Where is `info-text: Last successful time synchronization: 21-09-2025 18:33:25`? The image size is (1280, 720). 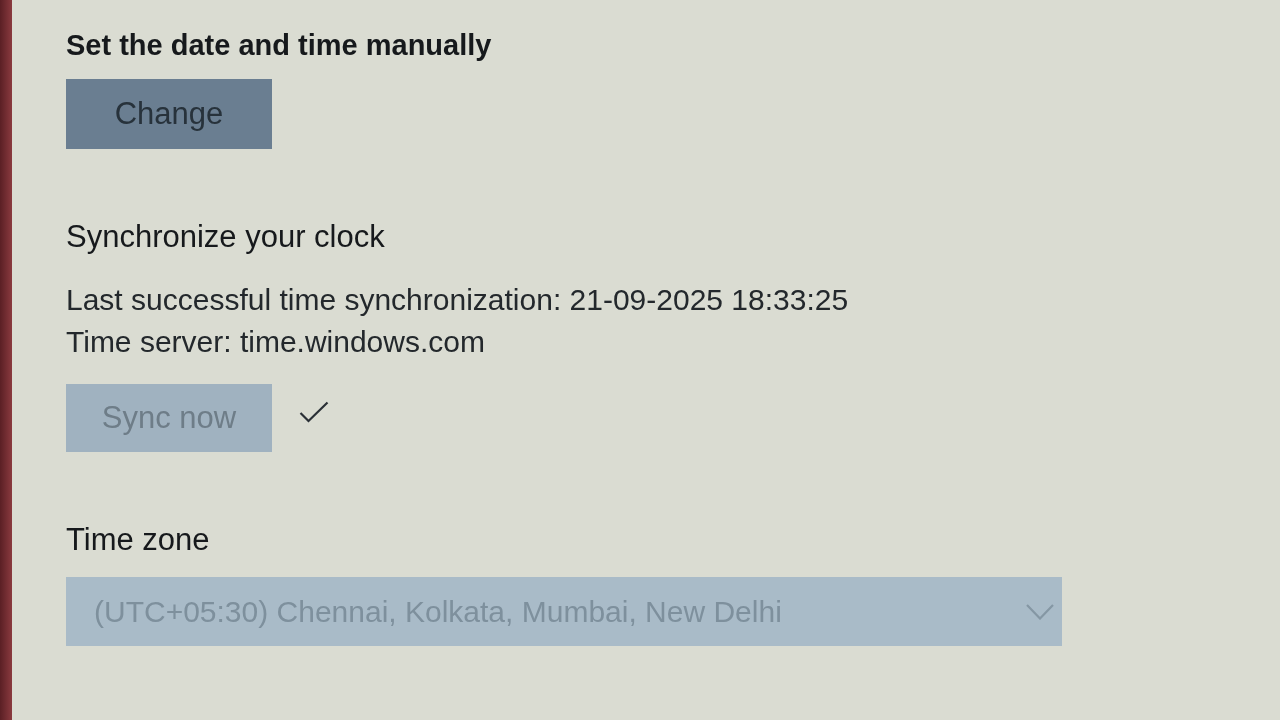 info-text: Last successful time synchronization: 21-09-2025 18:33:25 is located at coordinates (457, 300).